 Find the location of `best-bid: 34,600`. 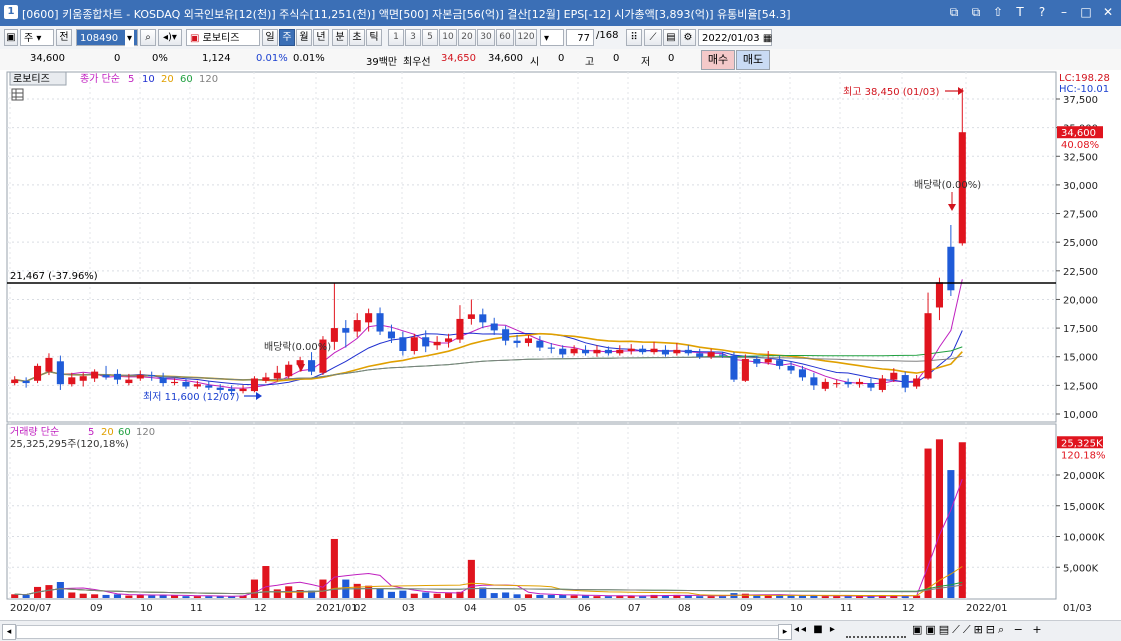

best-bid: 34,600 is located at coordinates (505, 58).